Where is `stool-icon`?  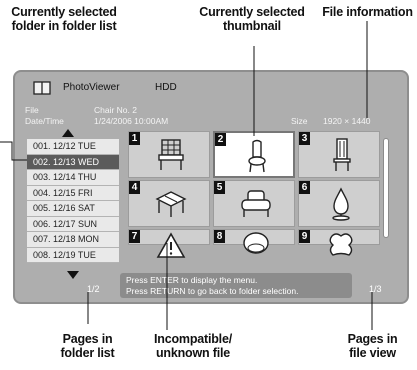
stool-icon is located at coordinates (341, 244).